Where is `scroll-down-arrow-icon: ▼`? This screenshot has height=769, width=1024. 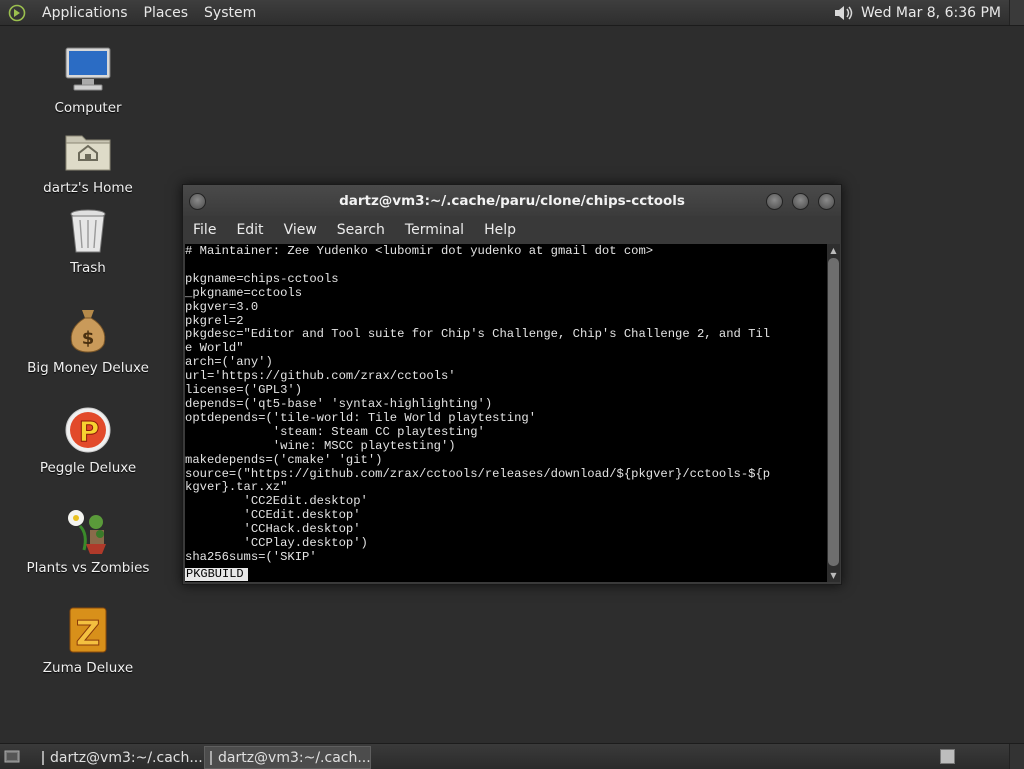 scroll-down-arrow-icon: ▼ is located at coordinates (833, 575).